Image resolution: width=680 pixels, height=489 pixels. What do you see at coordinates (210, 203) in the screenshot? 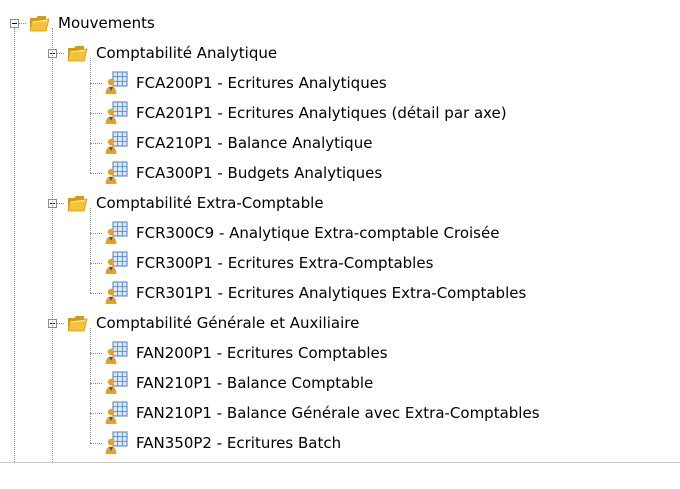
I see `node-label: Comptabilité Extra-Comptable` at bounding box center [210, 203].